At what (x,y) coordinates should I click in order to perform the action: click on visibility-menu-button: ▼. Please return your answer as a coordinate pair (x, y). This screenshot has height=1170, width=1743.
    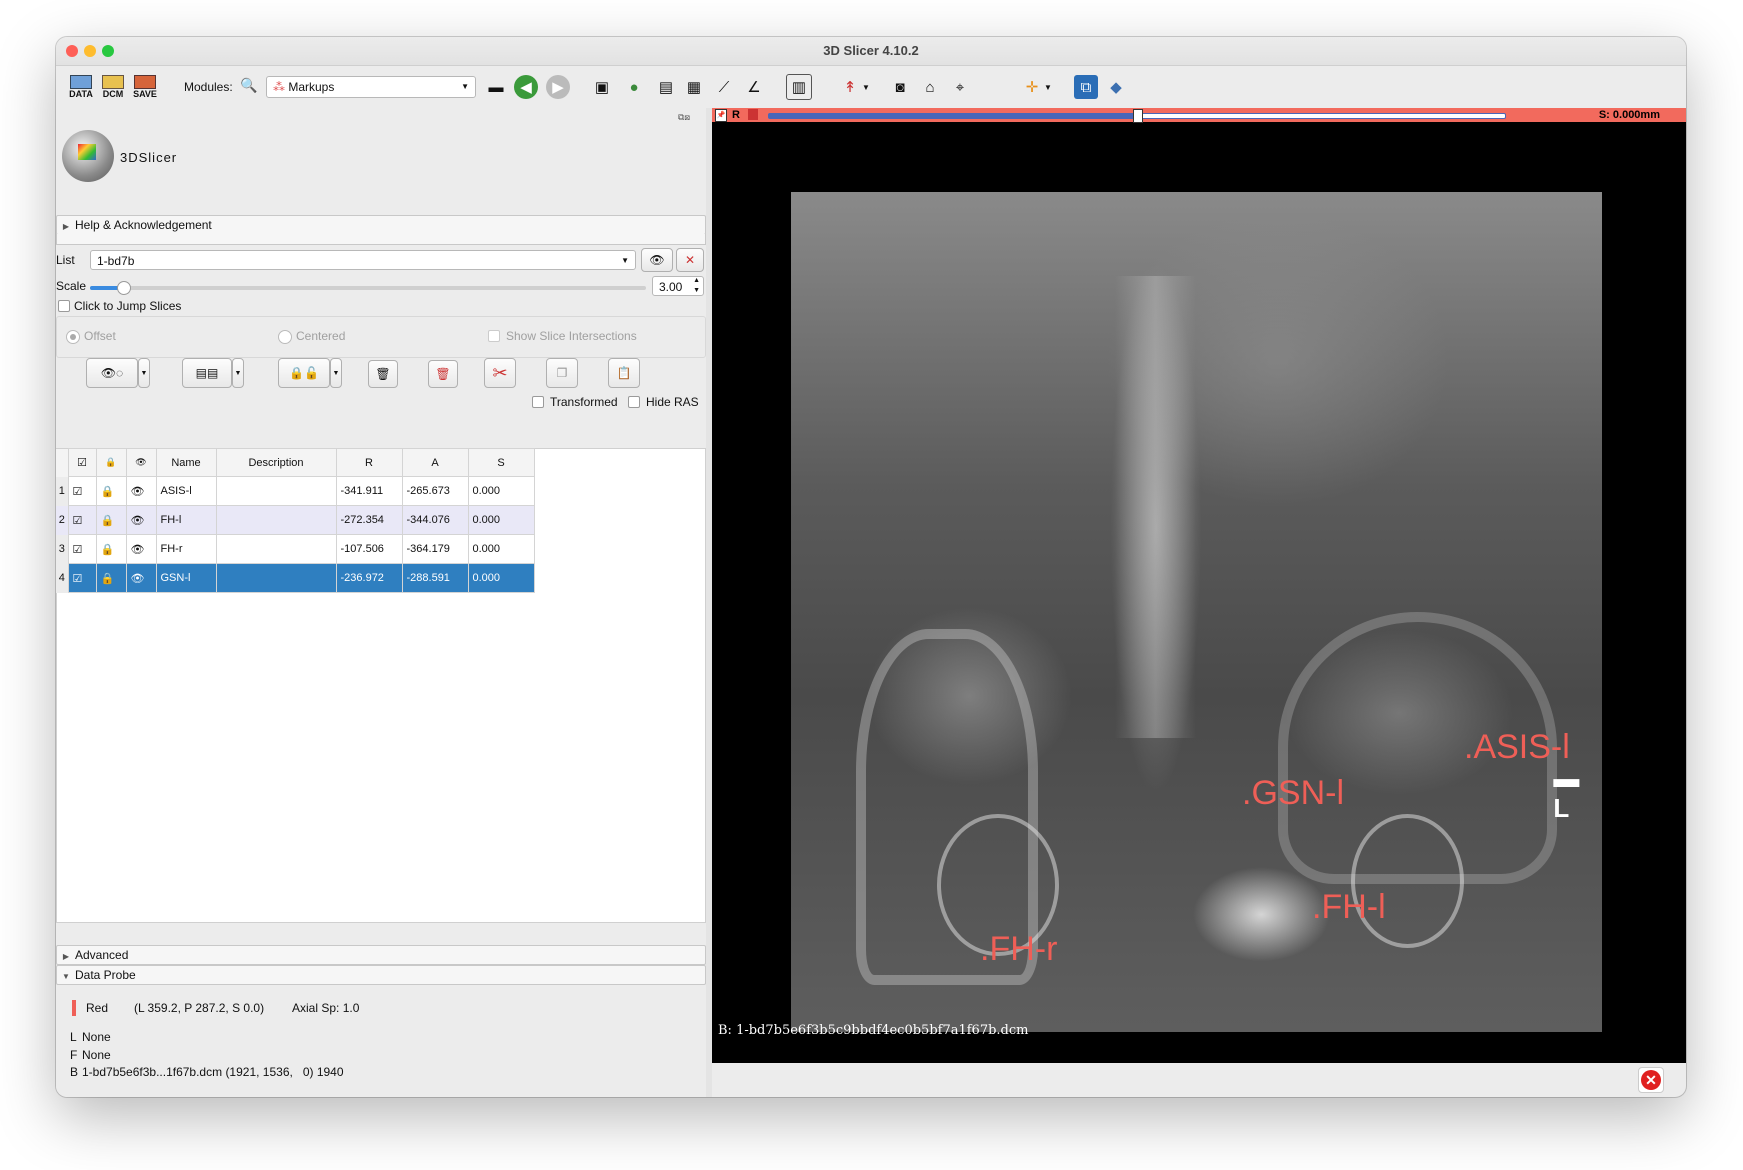
    Looking at the image, I should click on (144, 373).